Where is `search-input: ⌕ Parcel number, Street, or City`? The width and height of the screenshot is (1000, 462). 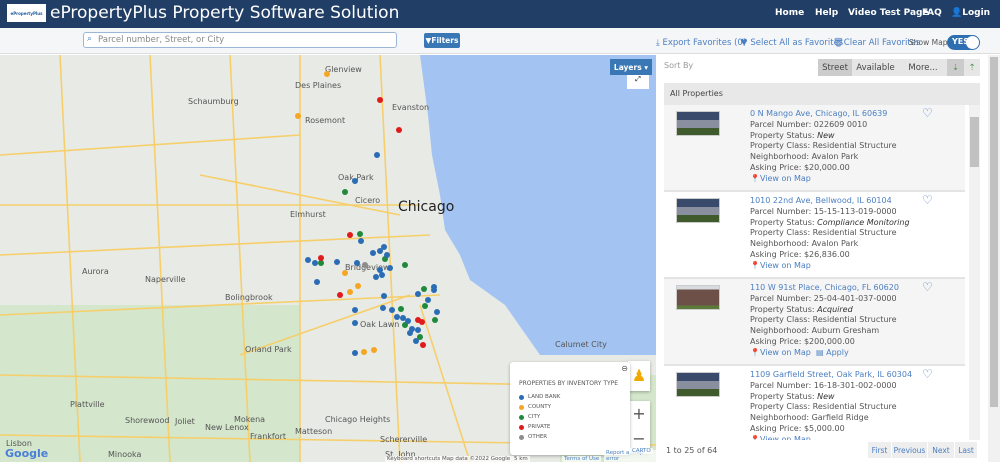
search-input: ⌕ Parcel number, Street, or City is located at coordinates (240, 40).